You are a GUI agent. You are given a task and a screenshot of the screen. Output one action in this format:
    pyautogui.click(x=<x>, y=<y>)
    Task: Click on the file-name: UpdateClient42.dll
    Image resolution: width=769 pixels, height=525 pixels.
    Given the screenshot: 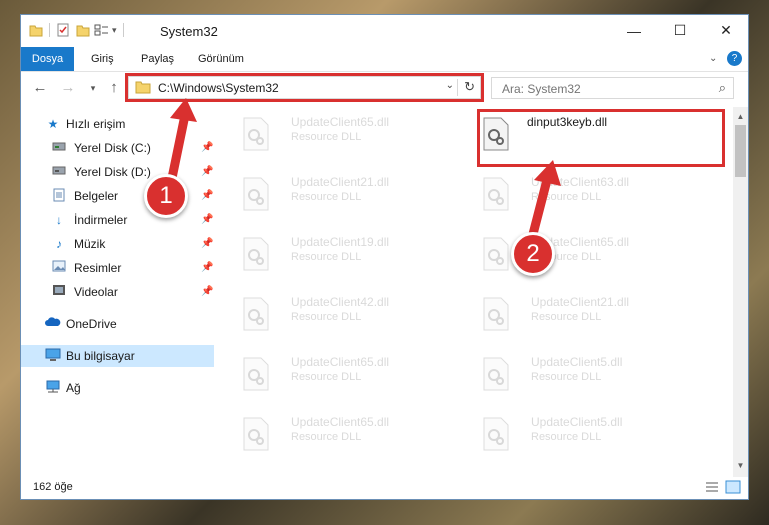 What is the action you would take?
    pyautogui.click(x=340, y=302)
    